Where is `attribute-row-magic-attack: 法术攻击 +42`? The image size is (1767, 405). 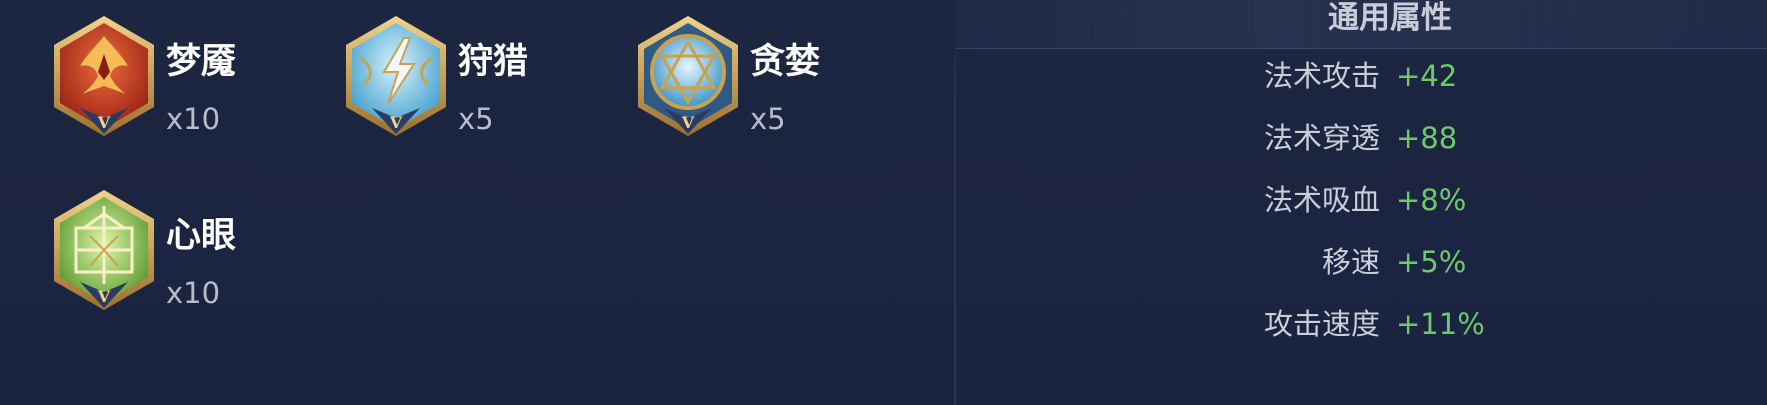 attribute-row-magic-attack: 法术攻击 +42 is located at coordinates (1400, 76).